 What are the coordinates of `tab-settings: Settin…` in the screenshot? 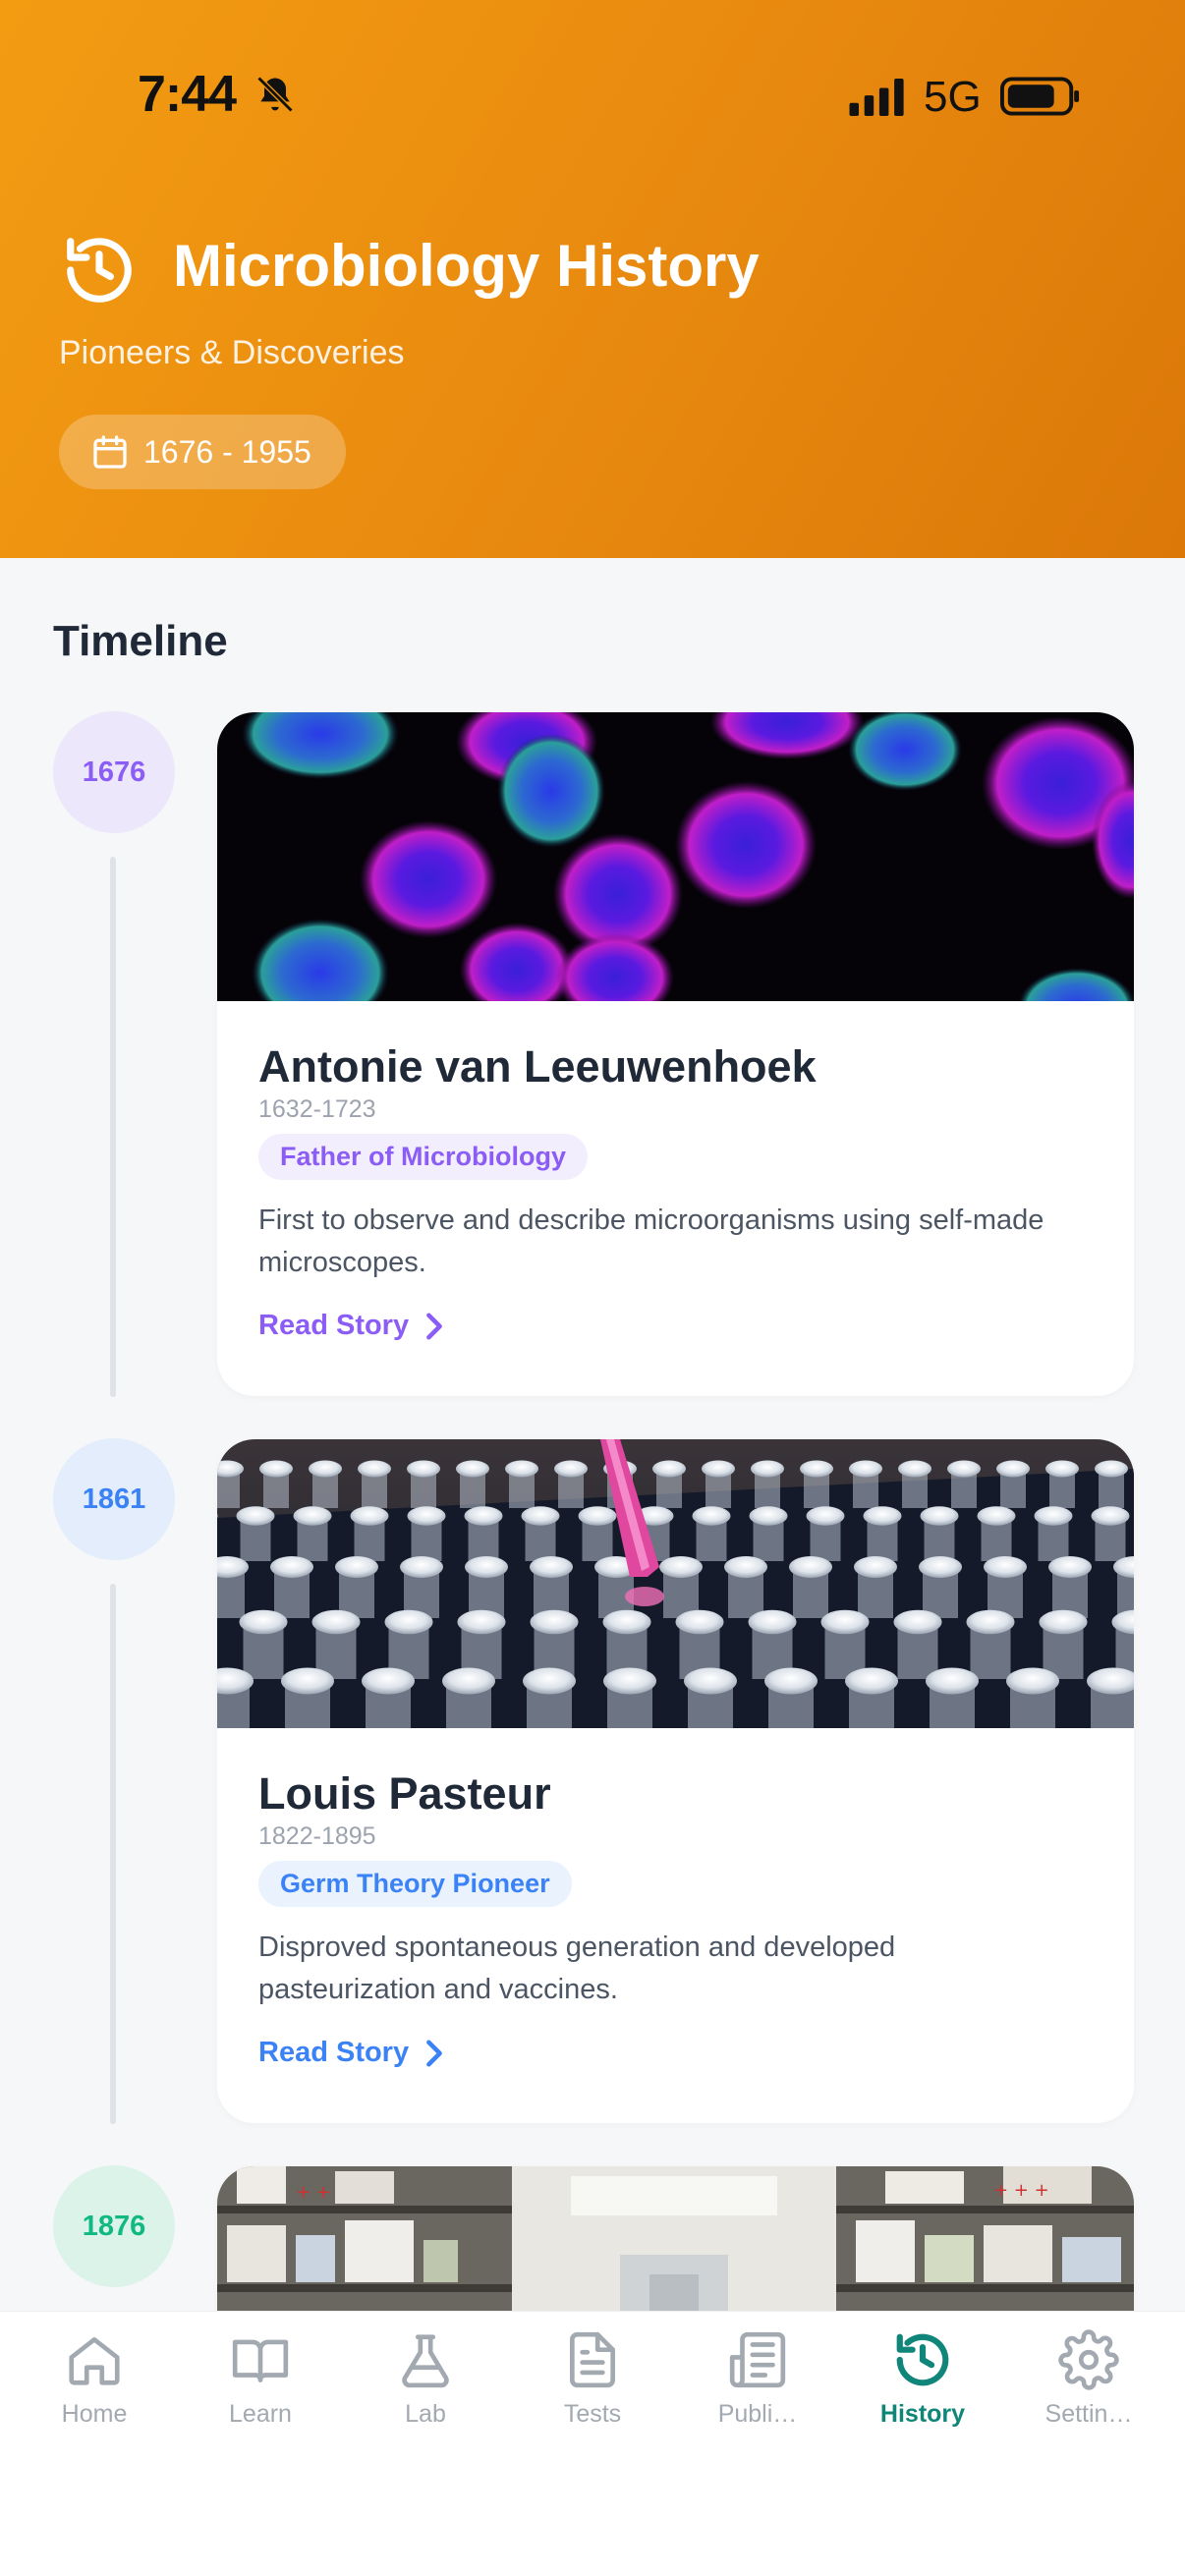 It's located at (1088, 2379).